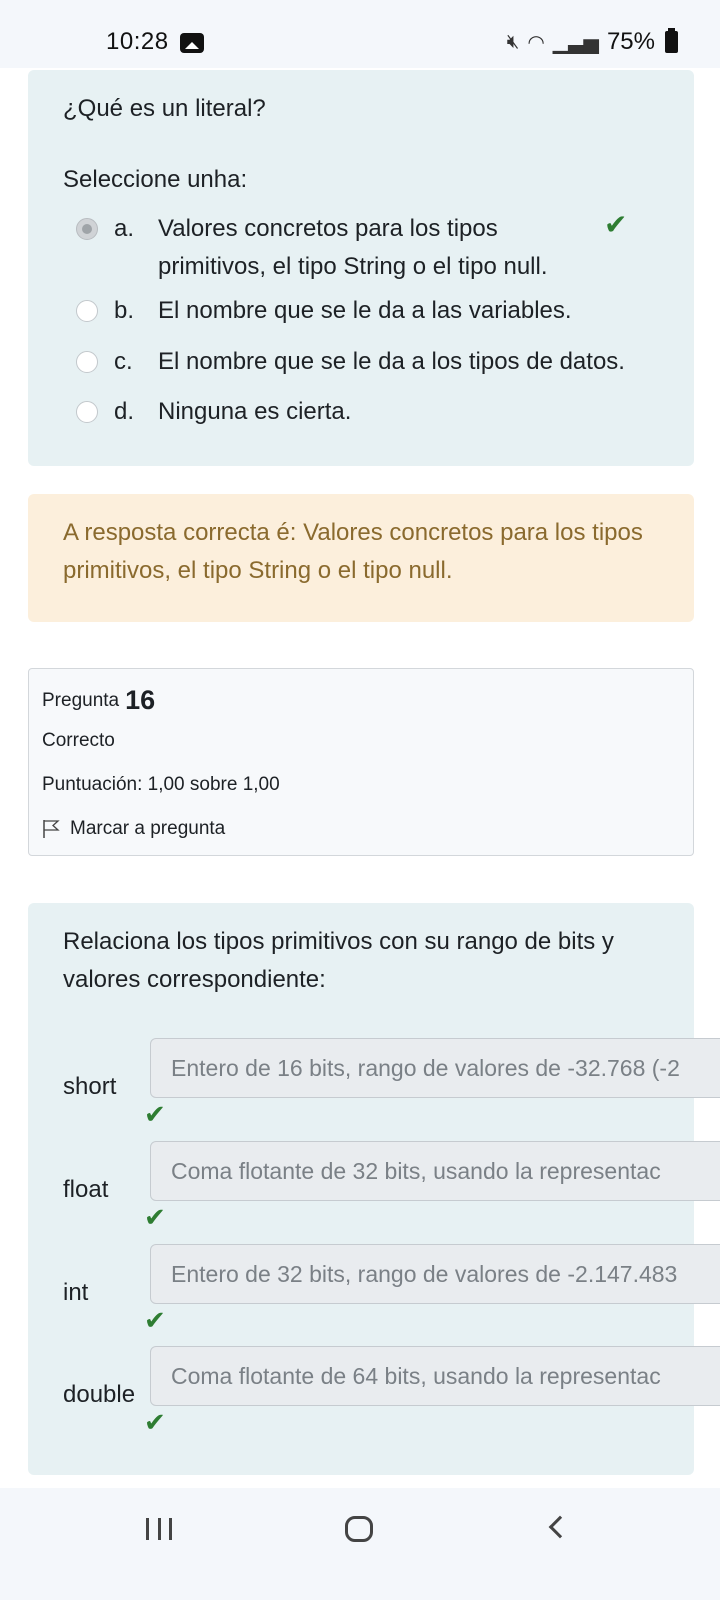  What do you see at coordinates (99, 1394) in the screenshot?
I see `match-label-double: double` at bounding box center [99, 1394].